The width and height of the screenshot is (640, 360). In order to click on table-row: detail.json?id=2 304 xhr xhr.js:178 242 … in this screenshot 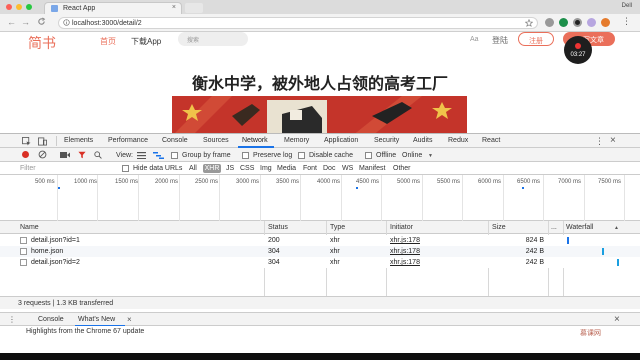, I will do `click(320, 262)`.